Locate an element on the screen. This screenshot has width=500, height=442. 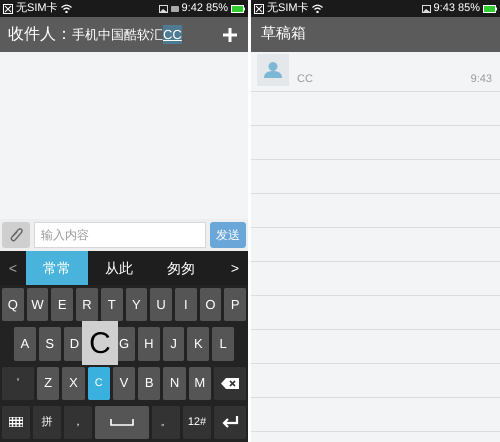
key: B is located at coordinates (149, 383).